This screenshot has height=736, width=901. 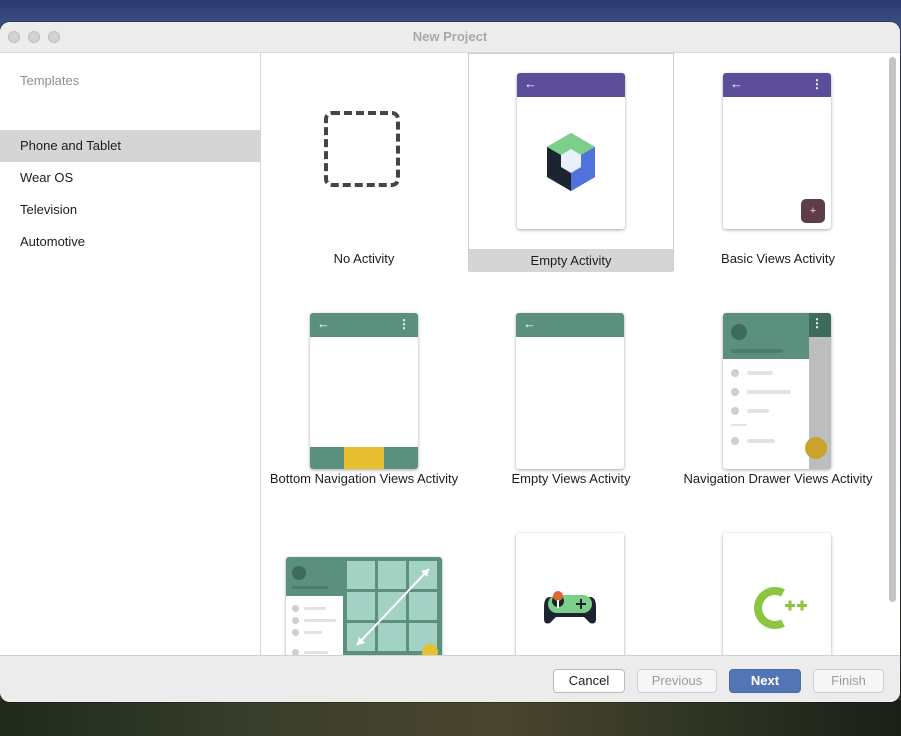 What do you see at coordinates (130, 178) in the screenshot?
I see `sidebar-item-wear-os: Wear OS` at bounding box center [130, 178].